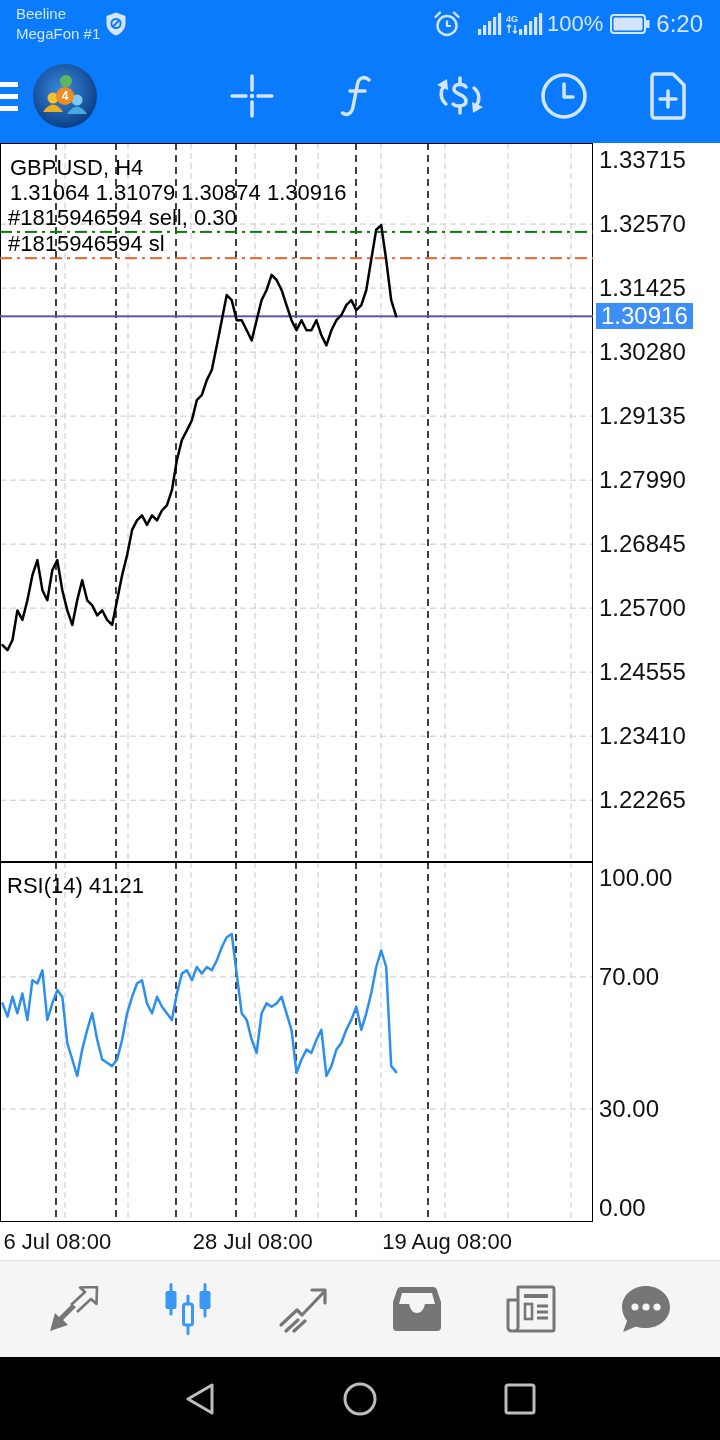 Image resolution: width=720 pixels, height=1440 pixels. Describe the element at coordinates (86, 244) in the screenshot. I see `price-level-label: #1815946594 sl` at that location.